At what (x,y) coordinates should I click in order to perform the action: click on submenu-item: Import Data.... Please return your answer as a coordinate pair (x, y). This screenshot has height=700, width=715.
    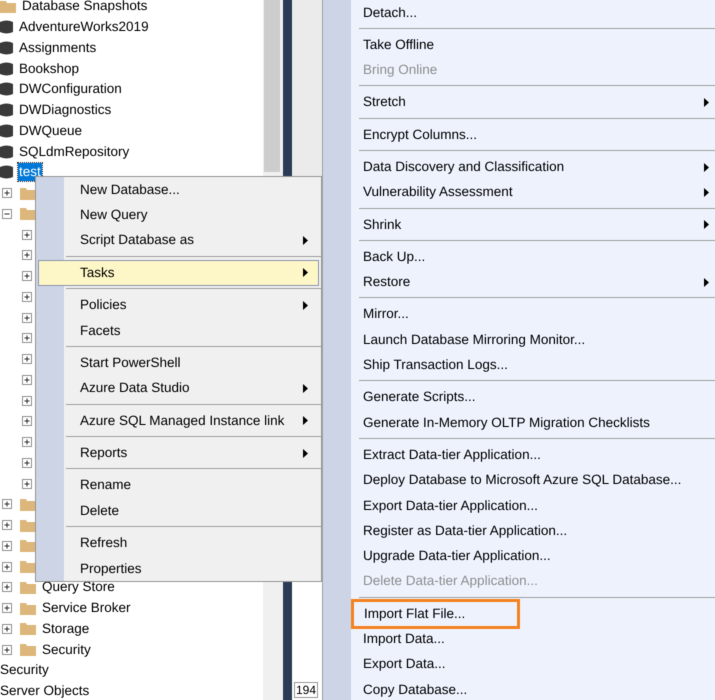
    Looking at the image, I should click on (519, 639).